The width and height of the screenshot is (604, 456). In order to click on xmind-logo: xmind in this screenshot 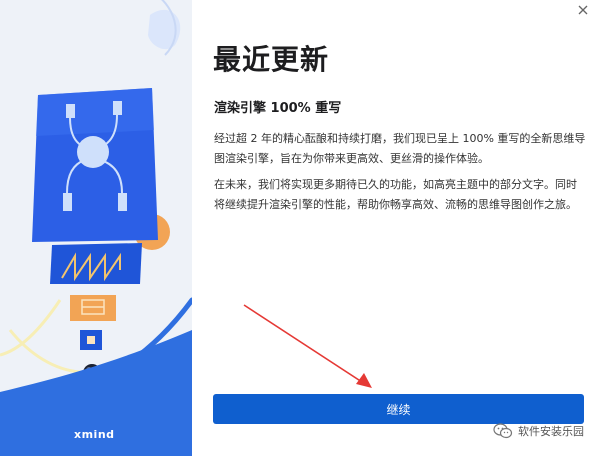, I will do `click(94, 434)`.